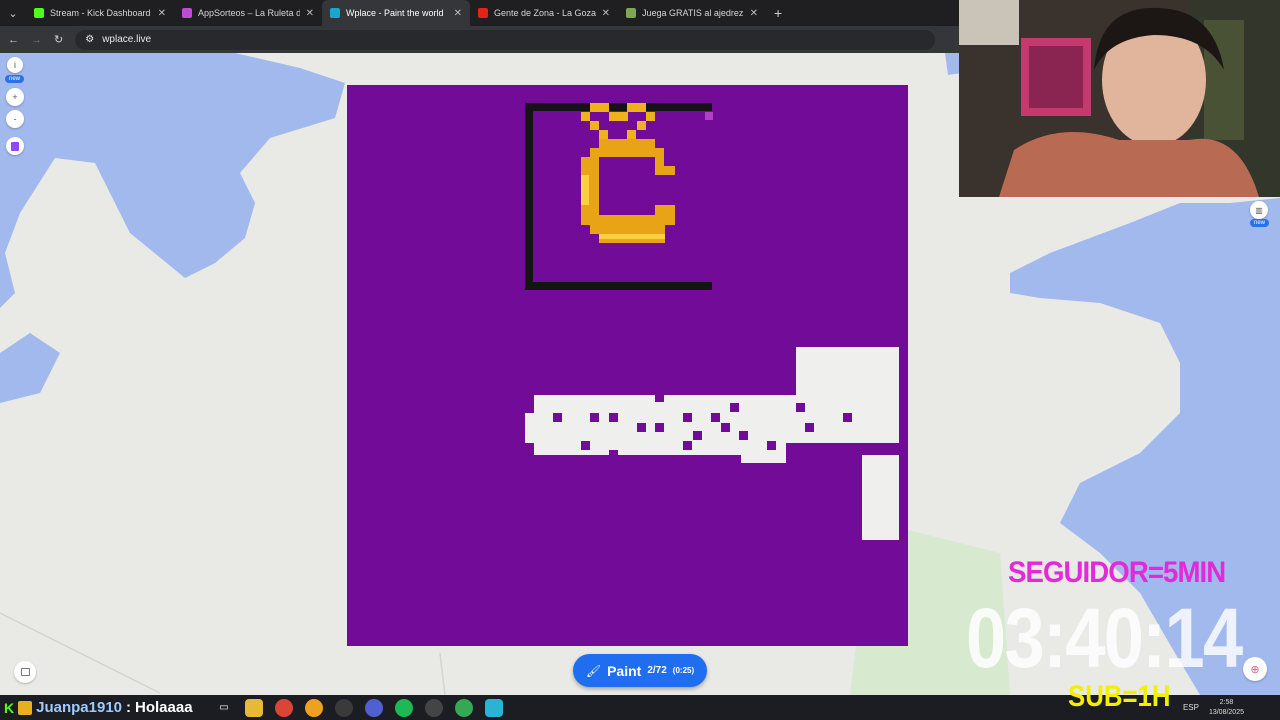 The height and width of the screenshot is (720, 1280). I want to click on paint-label: Paint, so click(624, 670).